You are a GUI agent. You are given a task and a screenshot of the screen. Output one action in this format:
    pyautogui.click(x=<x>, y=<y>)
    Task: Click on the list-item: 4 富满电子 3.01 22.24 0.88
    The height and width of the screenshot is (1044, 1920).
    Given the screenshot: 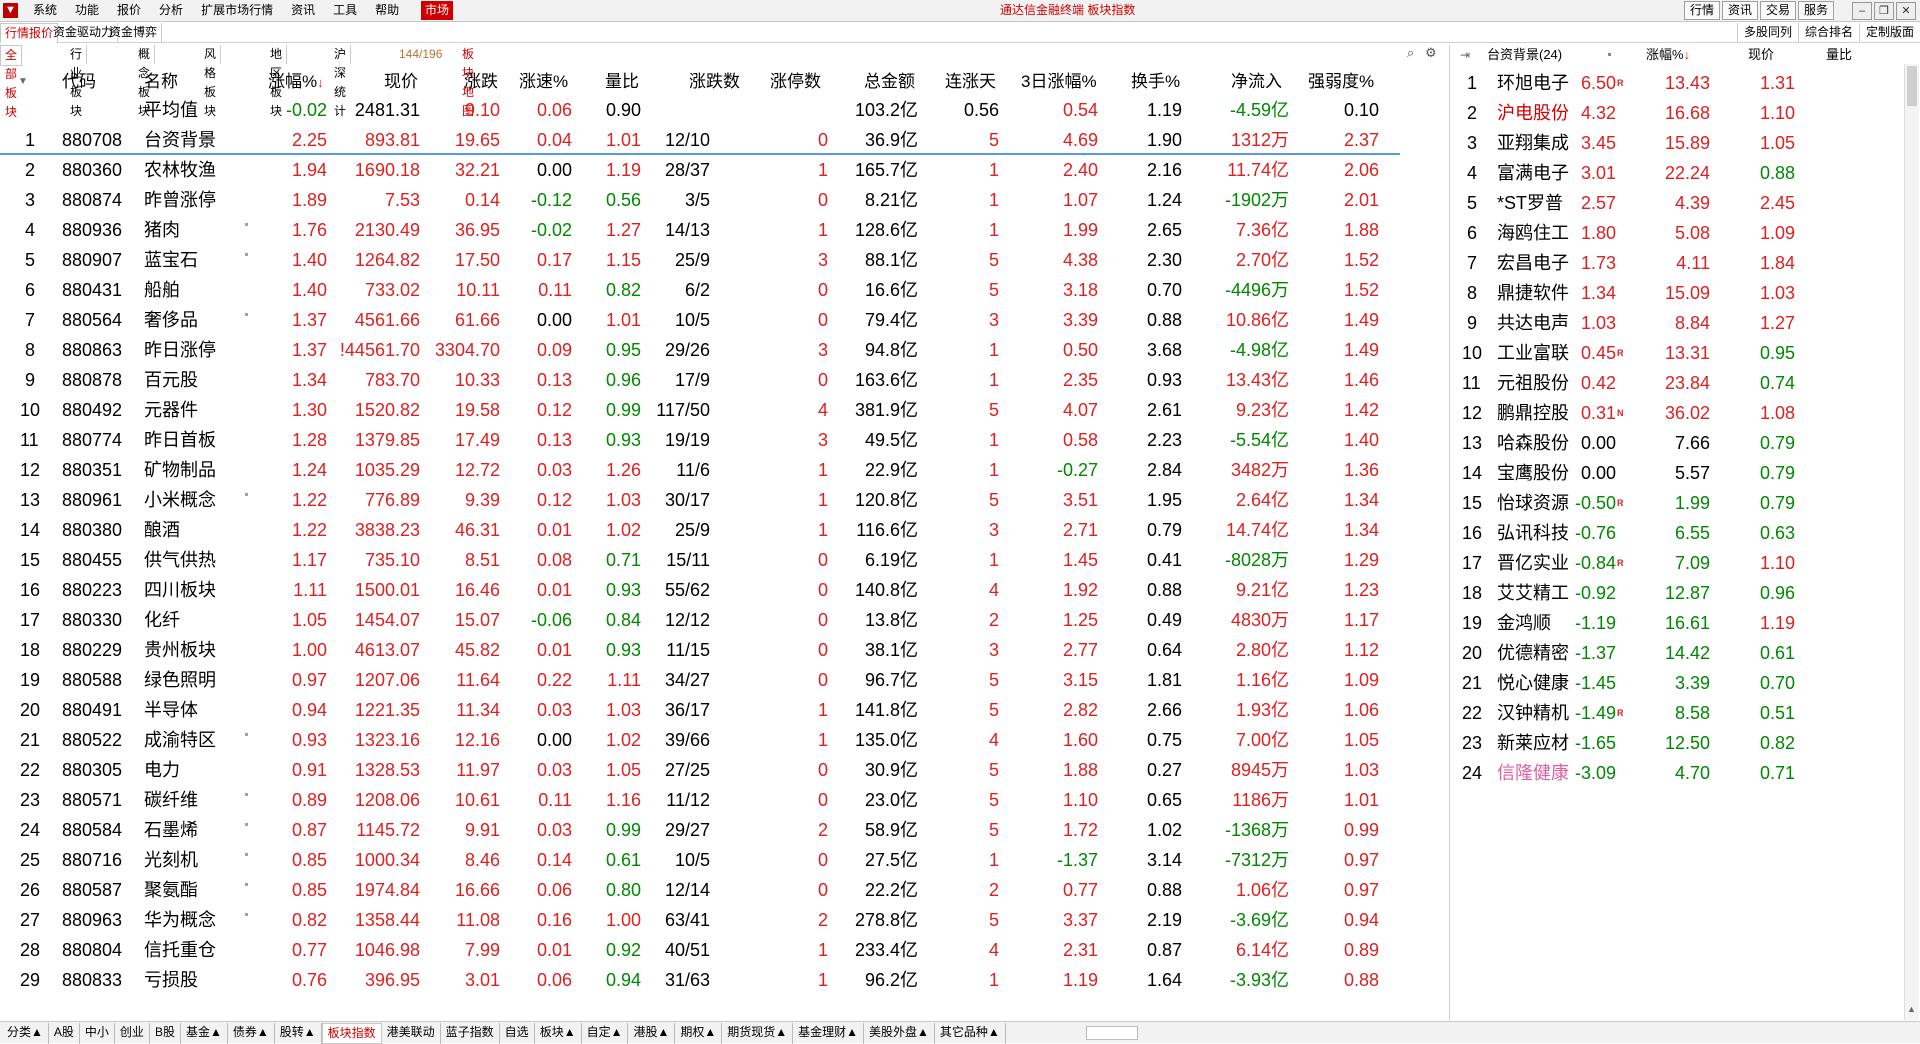 What is the action you would take?
    pyautogui.click(x=1677, y=173)
    